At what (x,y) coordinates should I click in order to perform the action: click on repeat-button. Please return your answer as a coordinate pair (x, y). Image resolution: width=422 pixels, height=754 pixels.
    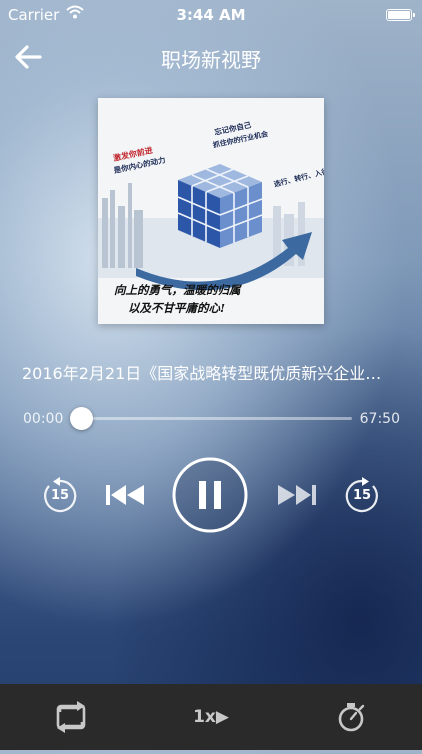
    Looking at the image, I should click on (71, 717).